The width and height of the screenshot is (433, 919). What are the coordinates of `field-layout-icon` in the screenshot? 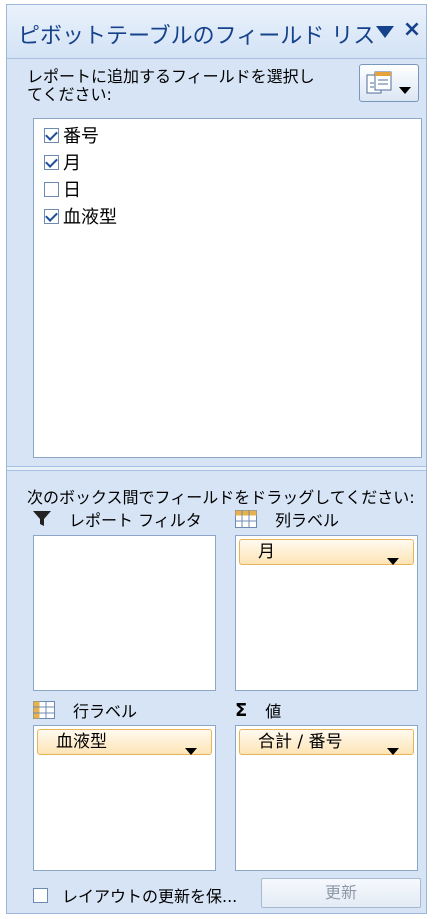 It's located at (379, 85).